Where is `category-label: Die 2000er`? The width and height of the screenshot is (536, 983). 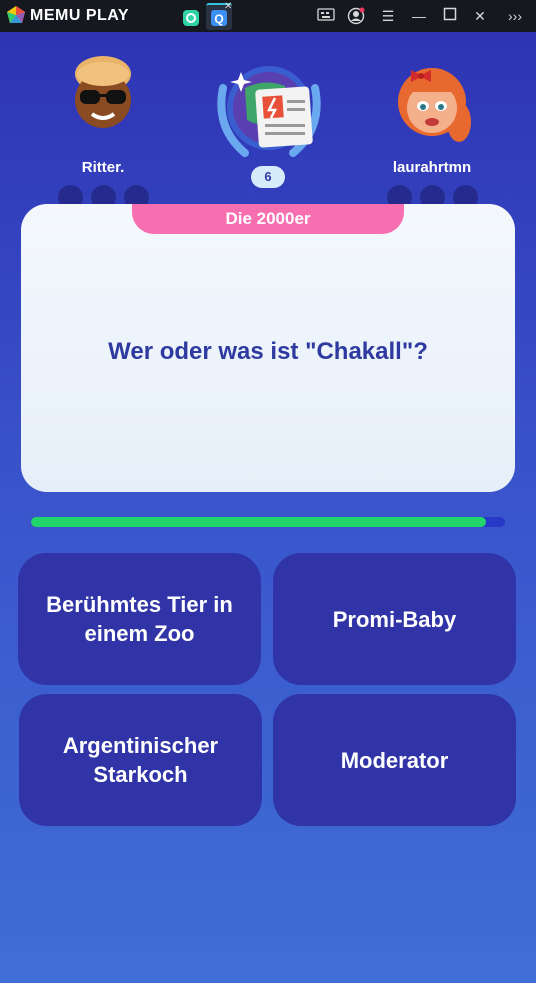
category-label: Die 2000er is located at coordinates (268, 219).